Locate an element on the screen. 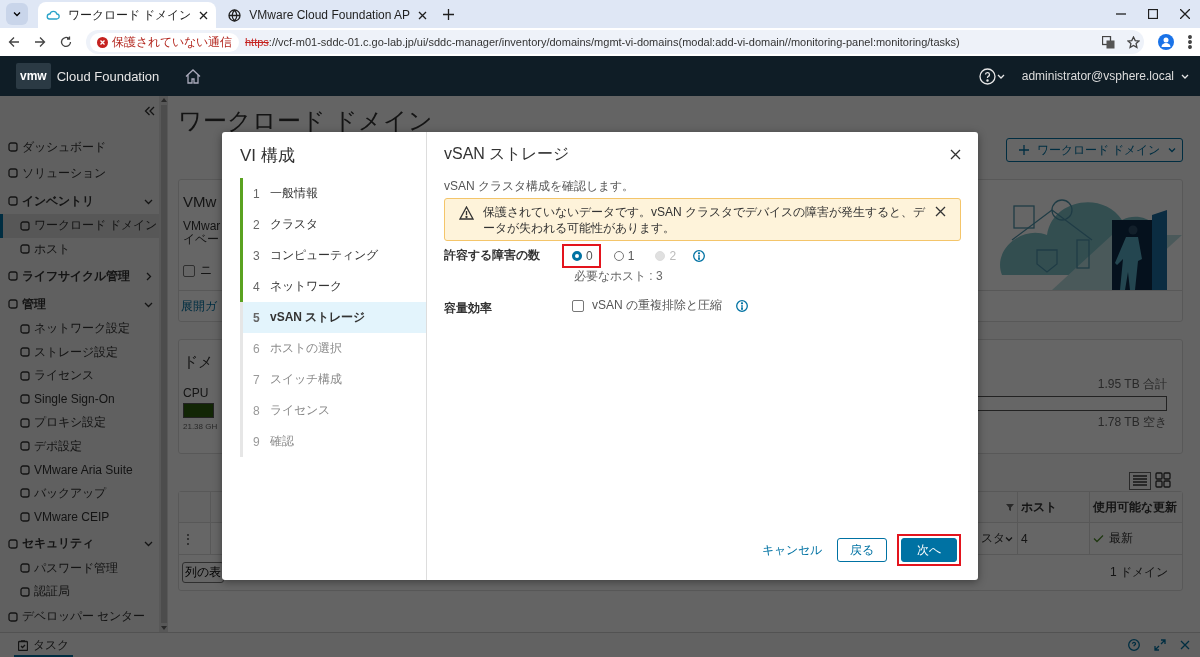 This screenshot has height=657, width=1200. wizard-step: 5 vSAN ストレージ is located at coordinates (333, 317).